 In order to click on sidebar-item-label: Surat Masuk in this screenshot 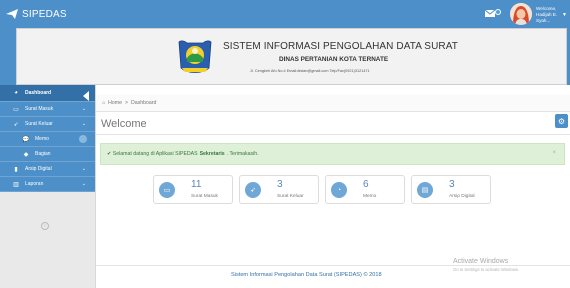, I will do `click(39, 109)`.